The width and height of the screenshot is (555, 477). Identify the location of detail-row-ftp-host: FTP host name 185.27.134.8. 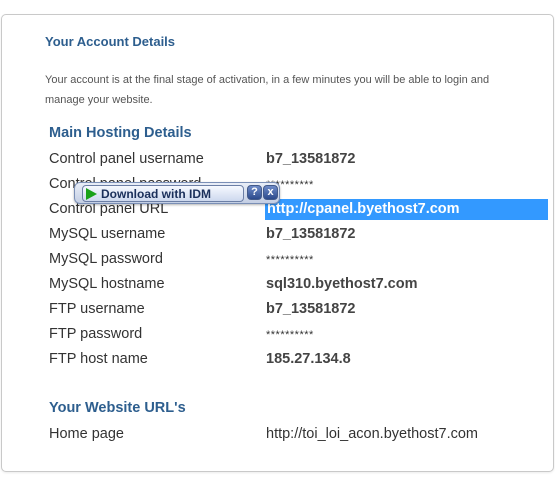
(299, 360).